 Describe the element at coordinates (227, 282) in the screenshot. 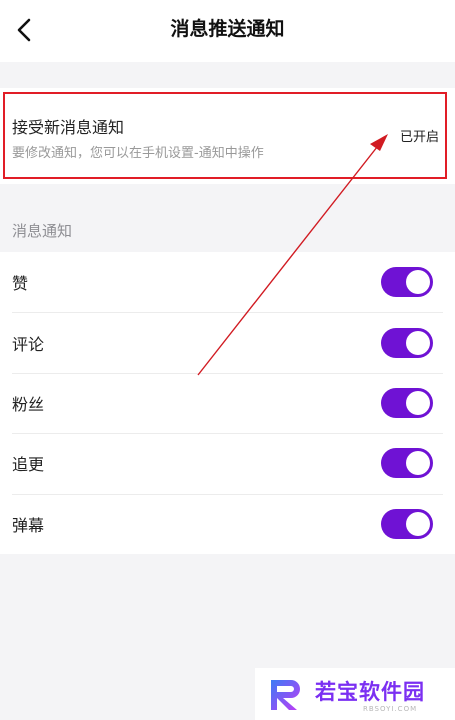

I see `setting-row-like: 赞` at that location.